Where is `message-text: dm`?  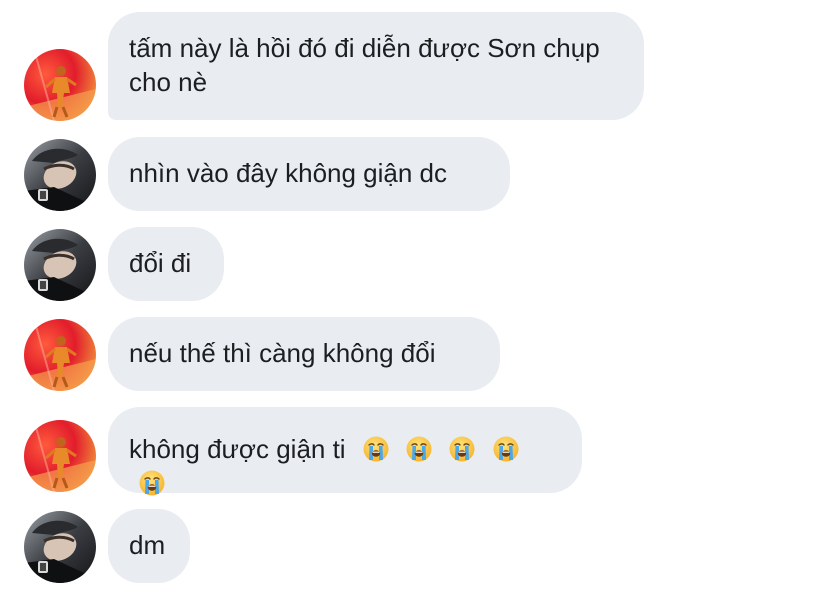
message-text: dm is located at coordinates (147, 545).